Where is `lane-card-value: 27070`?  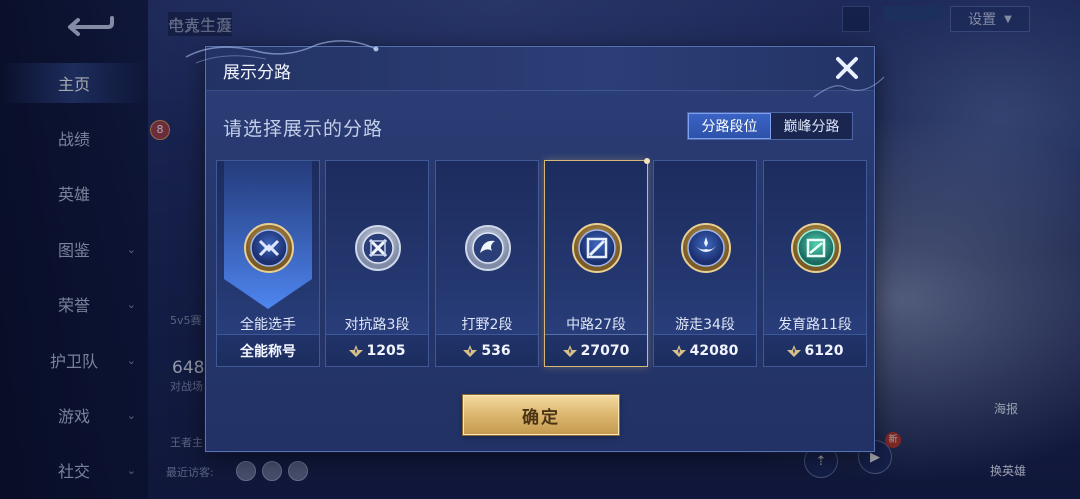 lane-card-value: 27070 is located at coordinates (605, 350).